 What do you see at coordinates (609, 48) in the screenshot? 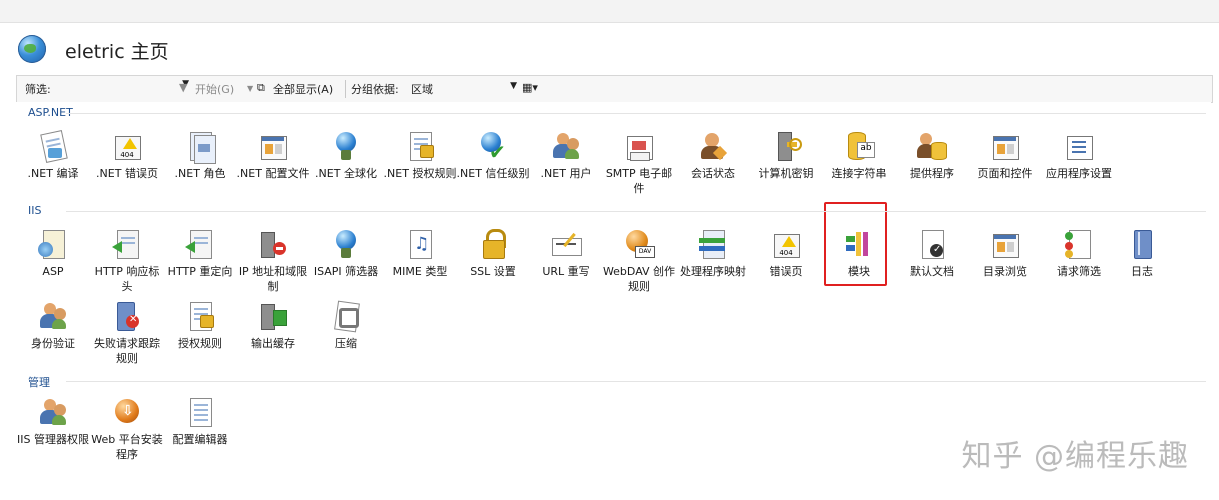
I see `page-header: eletric 主页` at bounding box center [609, 48].